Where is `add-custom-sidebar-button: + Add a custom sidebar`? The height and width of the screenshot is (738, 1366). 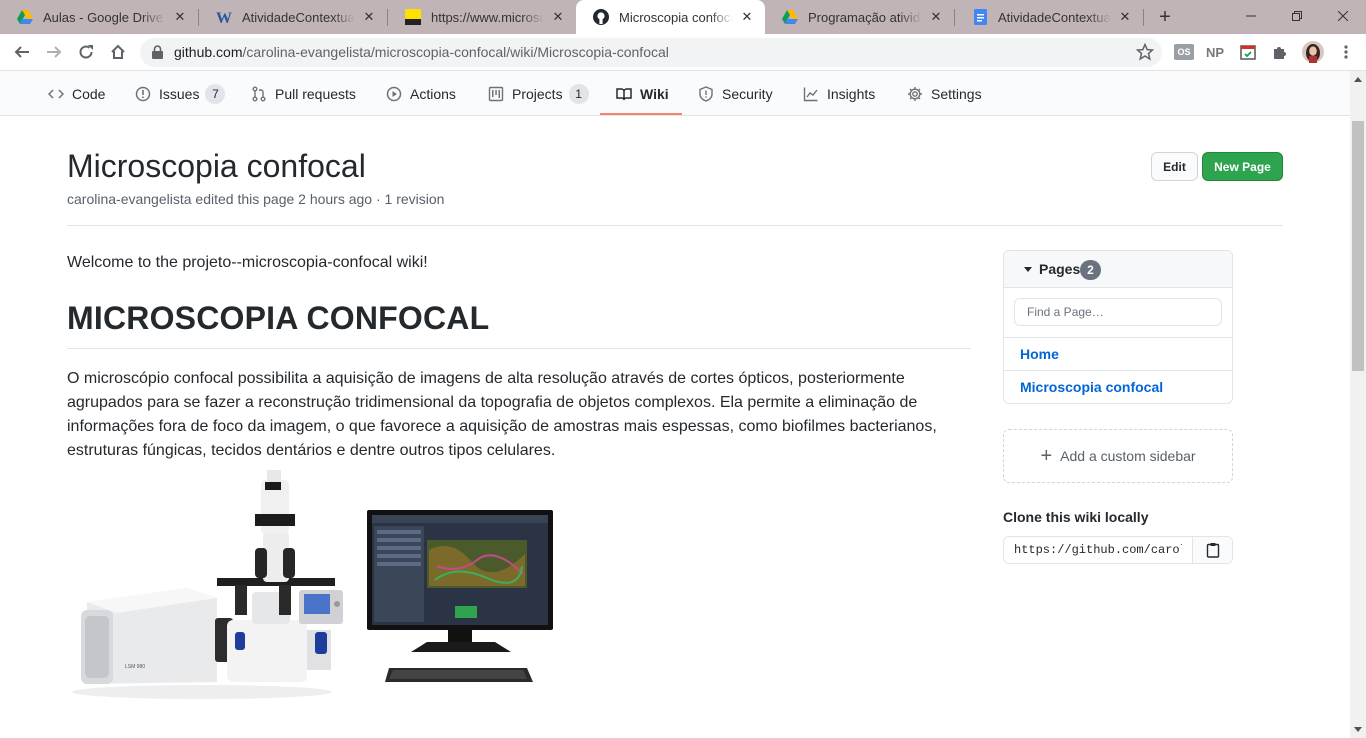
add-custom-sidebar-button: + Add a custom sidebar is located at coordinates (1118, 456).